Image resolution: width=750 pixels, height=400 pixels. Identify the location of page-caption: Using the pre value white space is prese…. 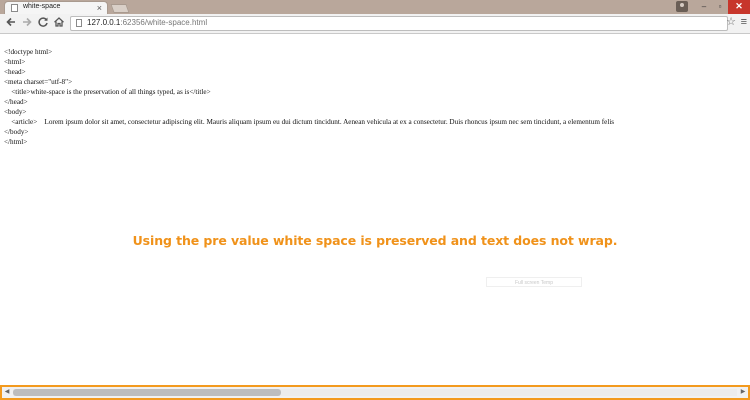
(375, 240).